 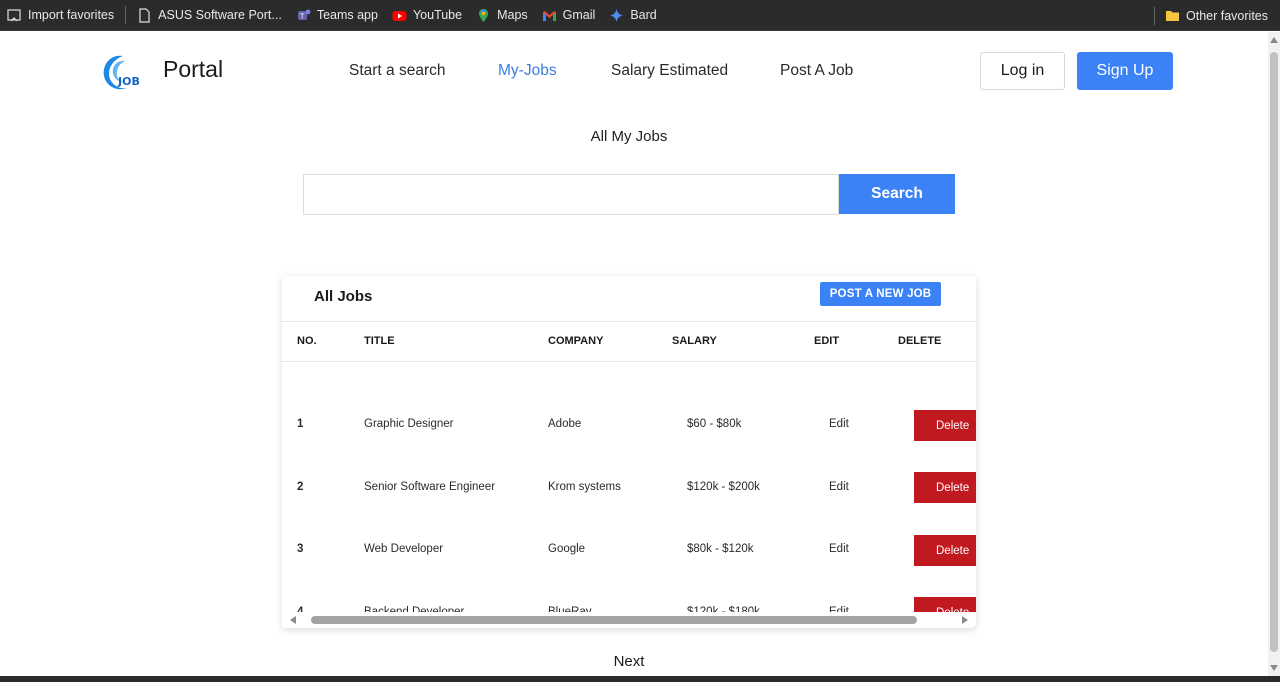 I want to click on bookmark-teams: T Teams app, so click(x=337, y=15).